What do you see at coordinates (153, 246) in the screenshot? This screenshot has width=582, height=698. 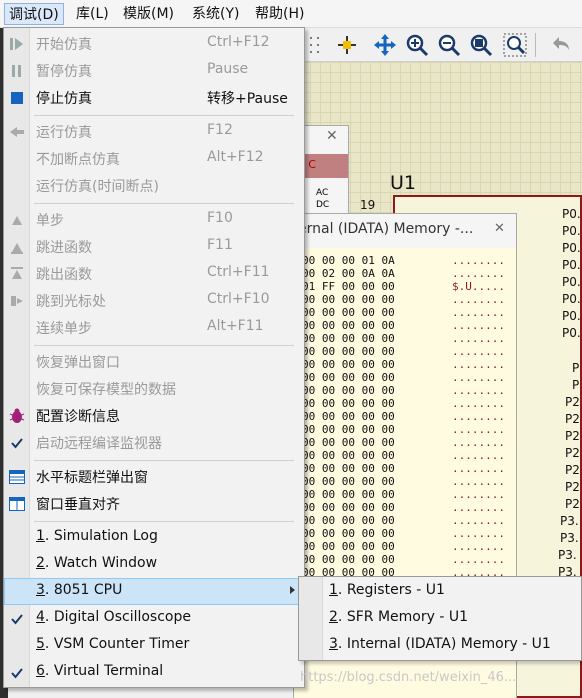 I see `menu-item-step-into: 跳进函数 F11` at bounding box center [153, 246].